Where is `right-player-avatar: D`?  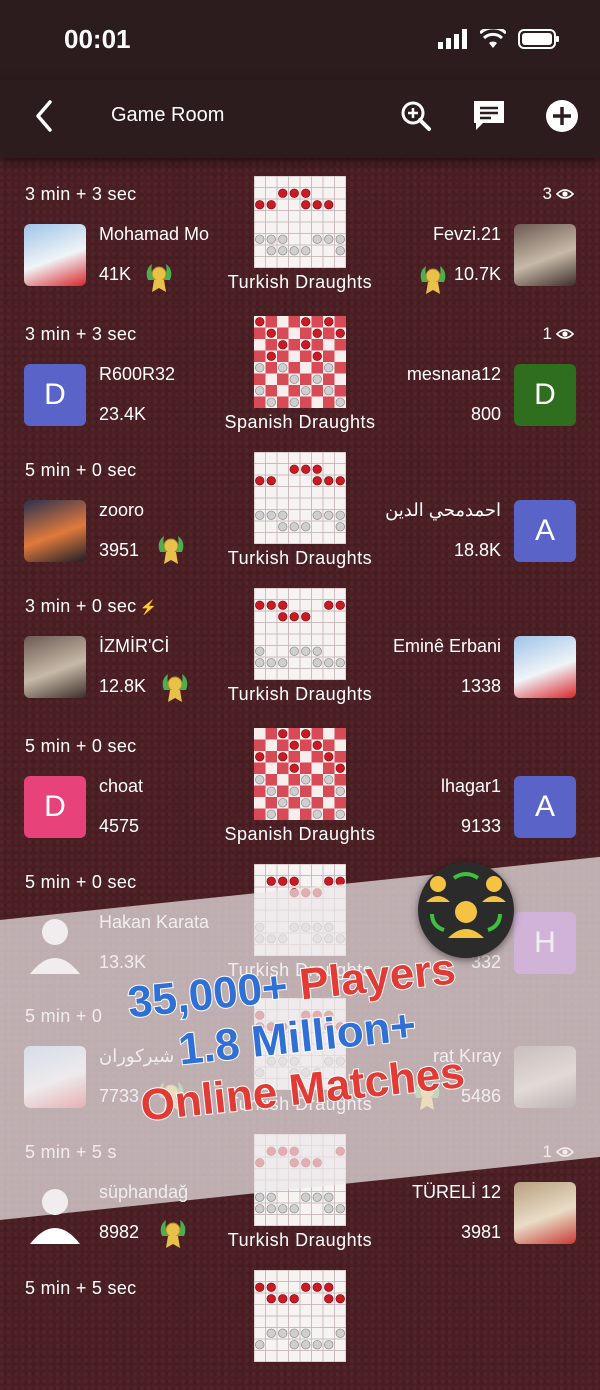 right-player-avatar: D is located at coordinates (545, 395).